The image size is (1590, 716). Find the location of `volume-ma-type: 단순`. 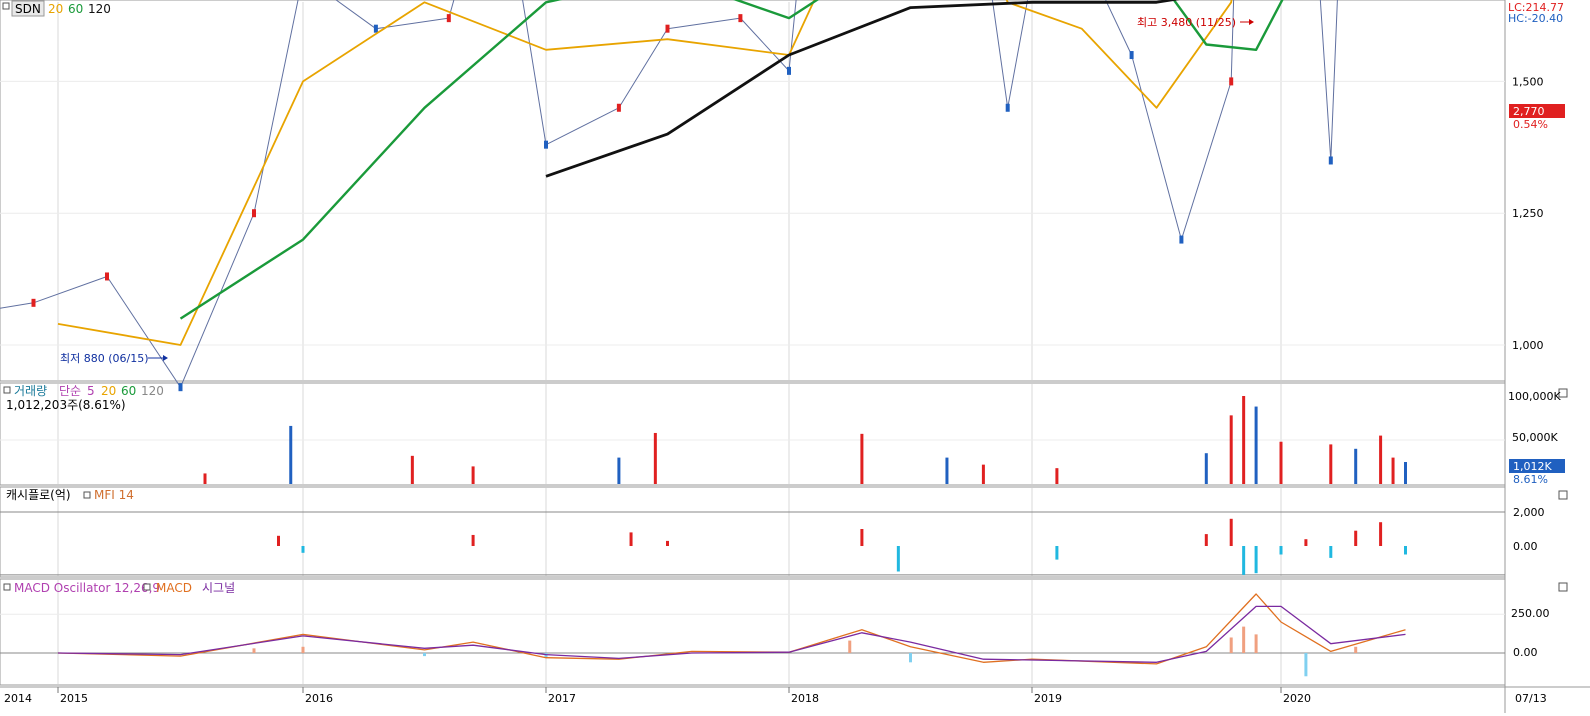

volume-ma-type: 단순 is located at coordinates (70, 391).